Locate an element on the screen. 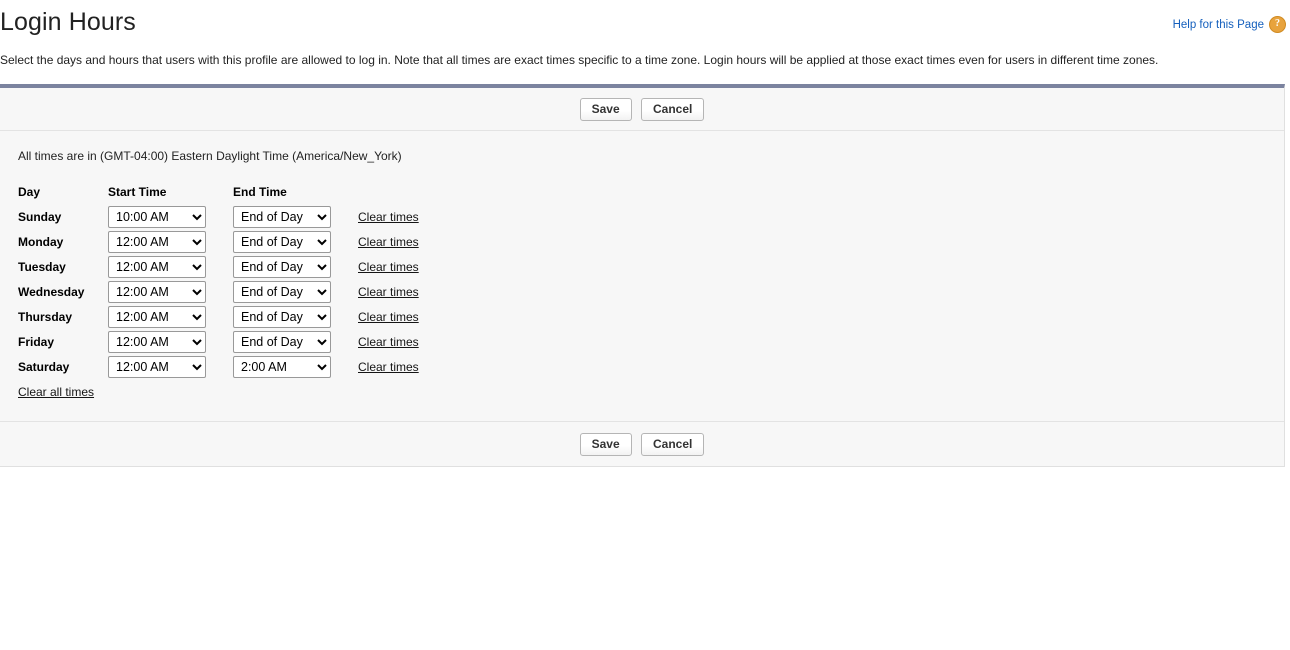  clear-all-times-link: Clear all times is located at coordinates (56, 392).